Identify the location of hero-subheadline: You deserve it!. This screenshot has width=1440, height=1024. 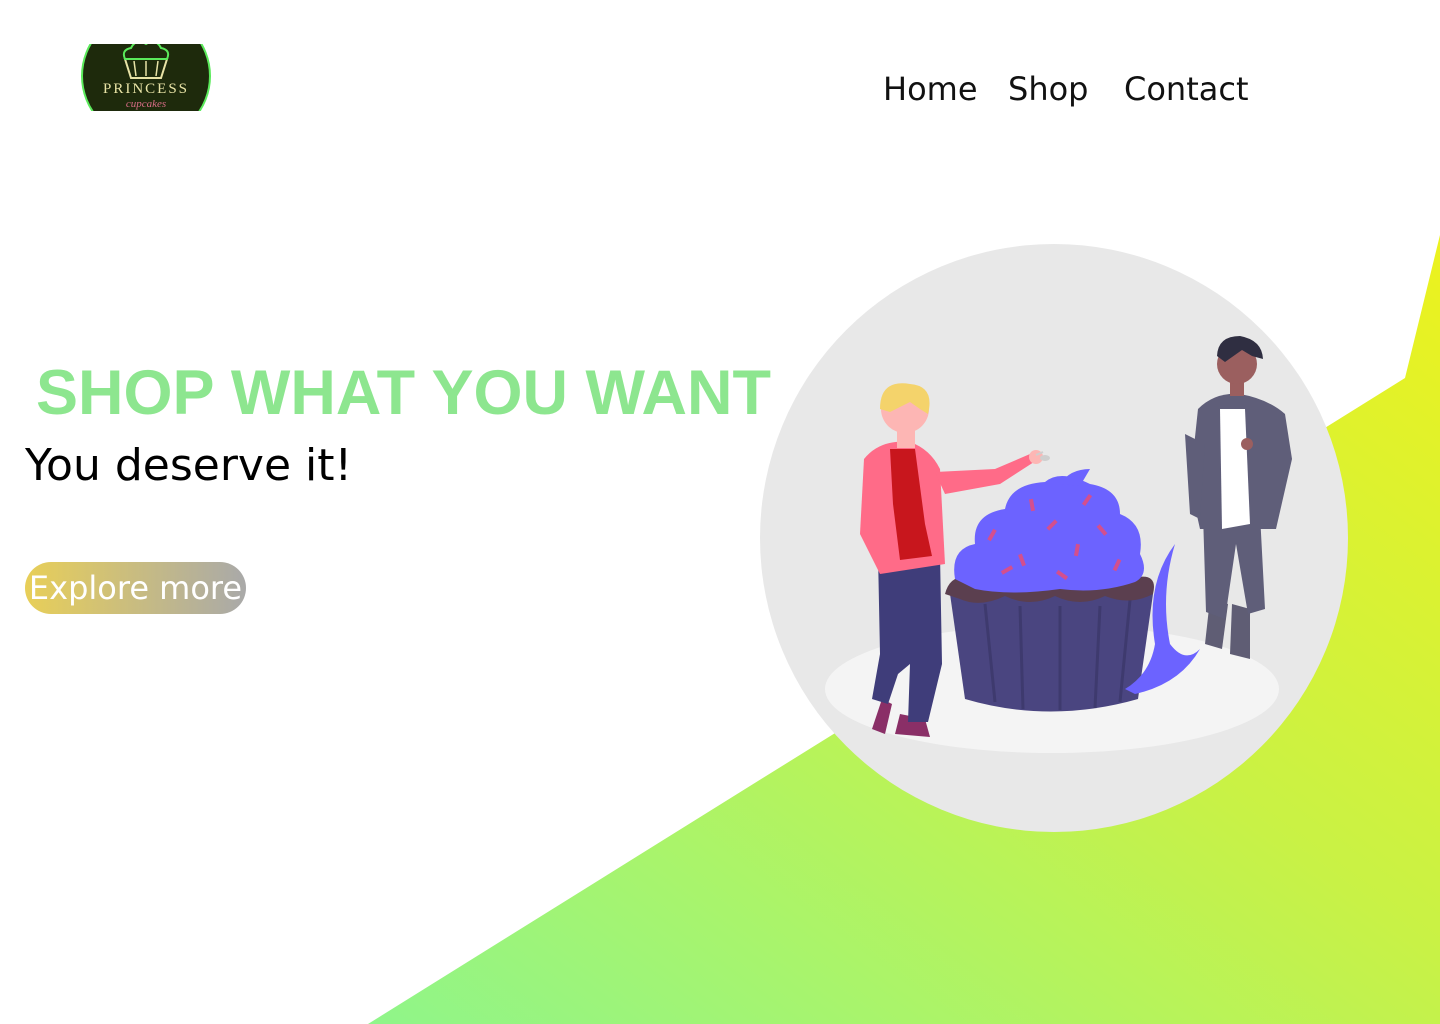
(189, 465).